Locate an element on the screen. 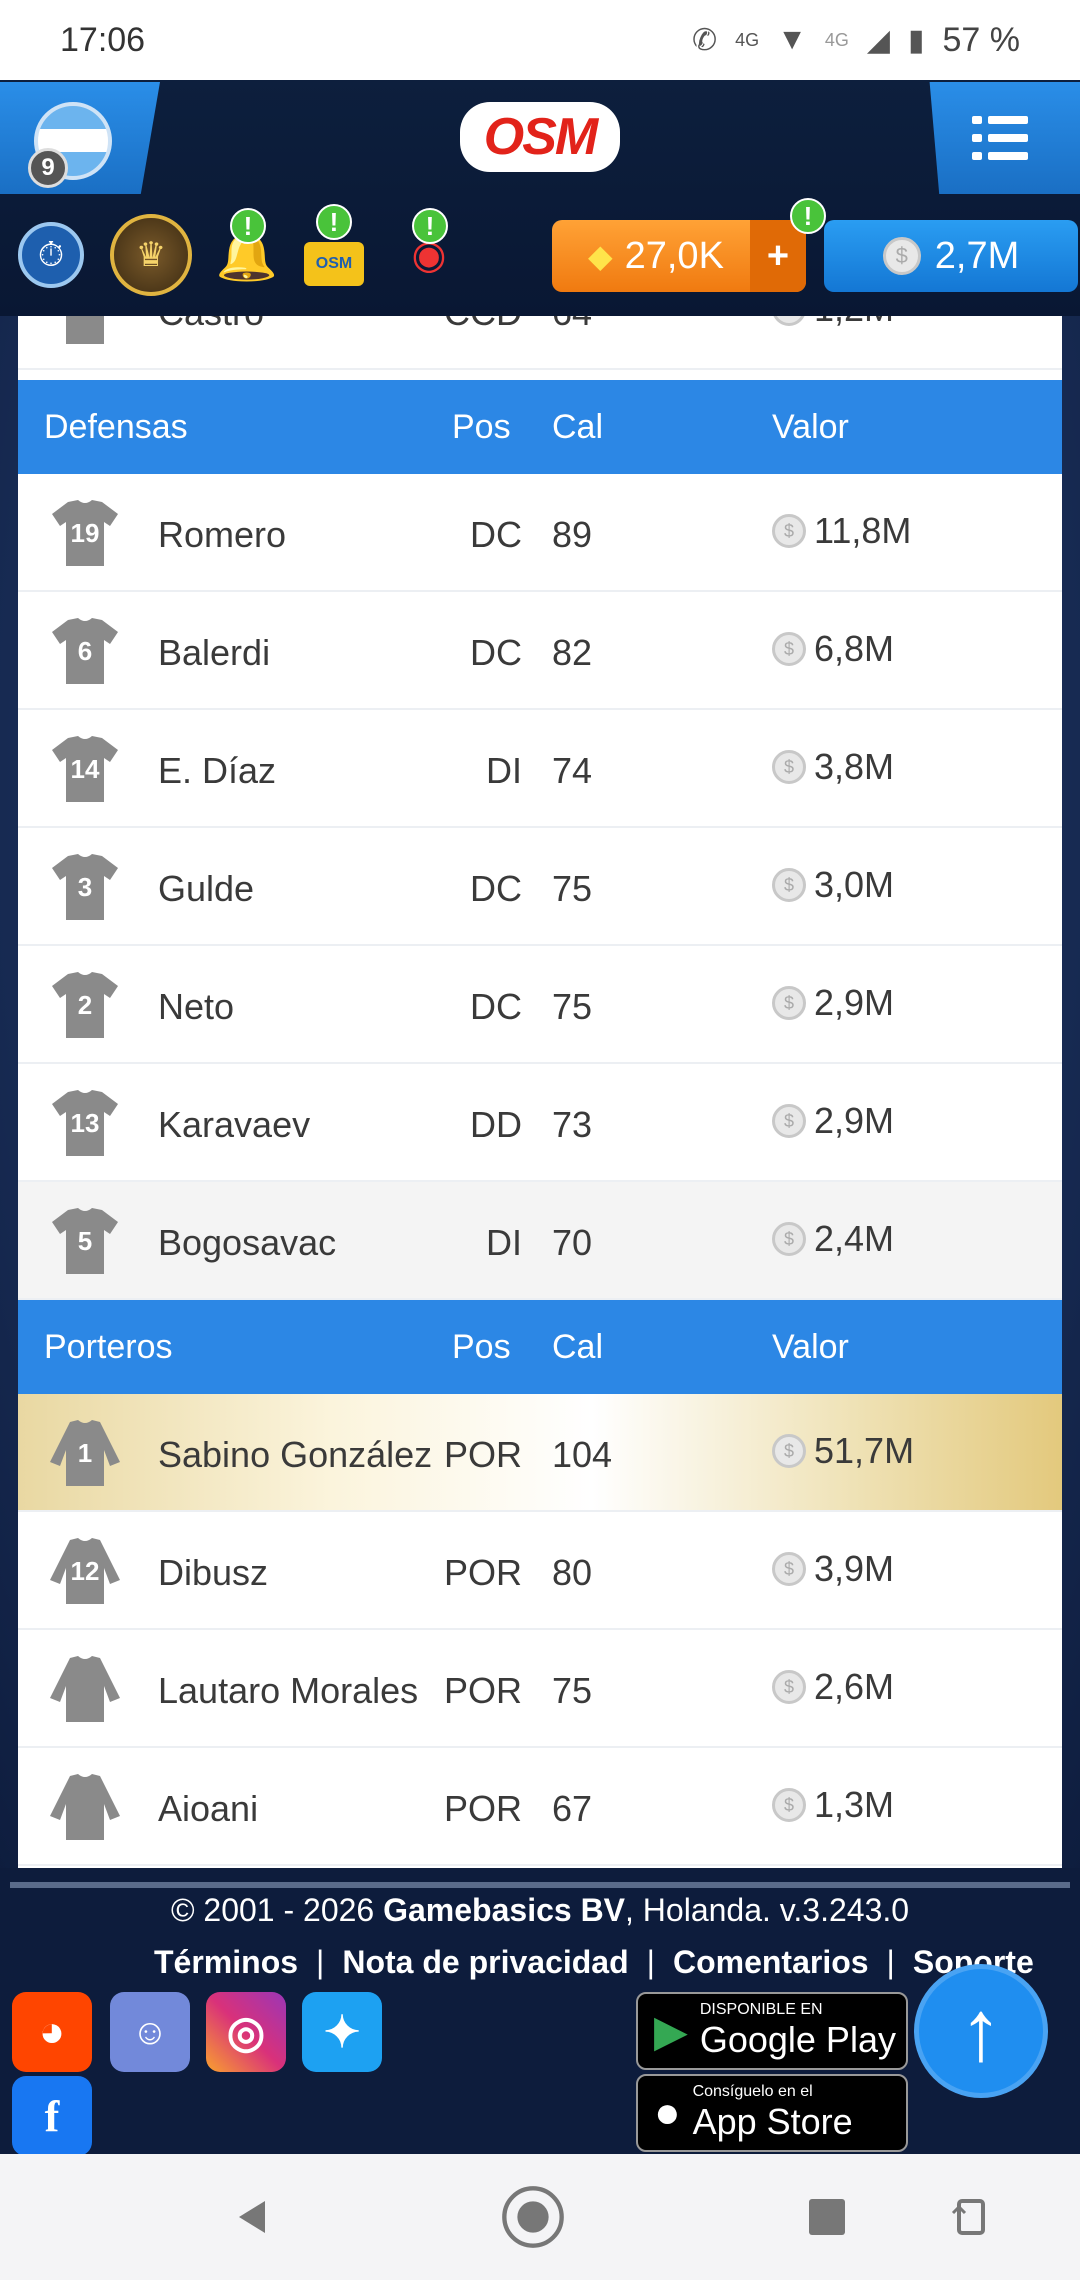 The width and height of the screenshot is (1080, 2280). rotate-button is located at coordinates (971, 2217).